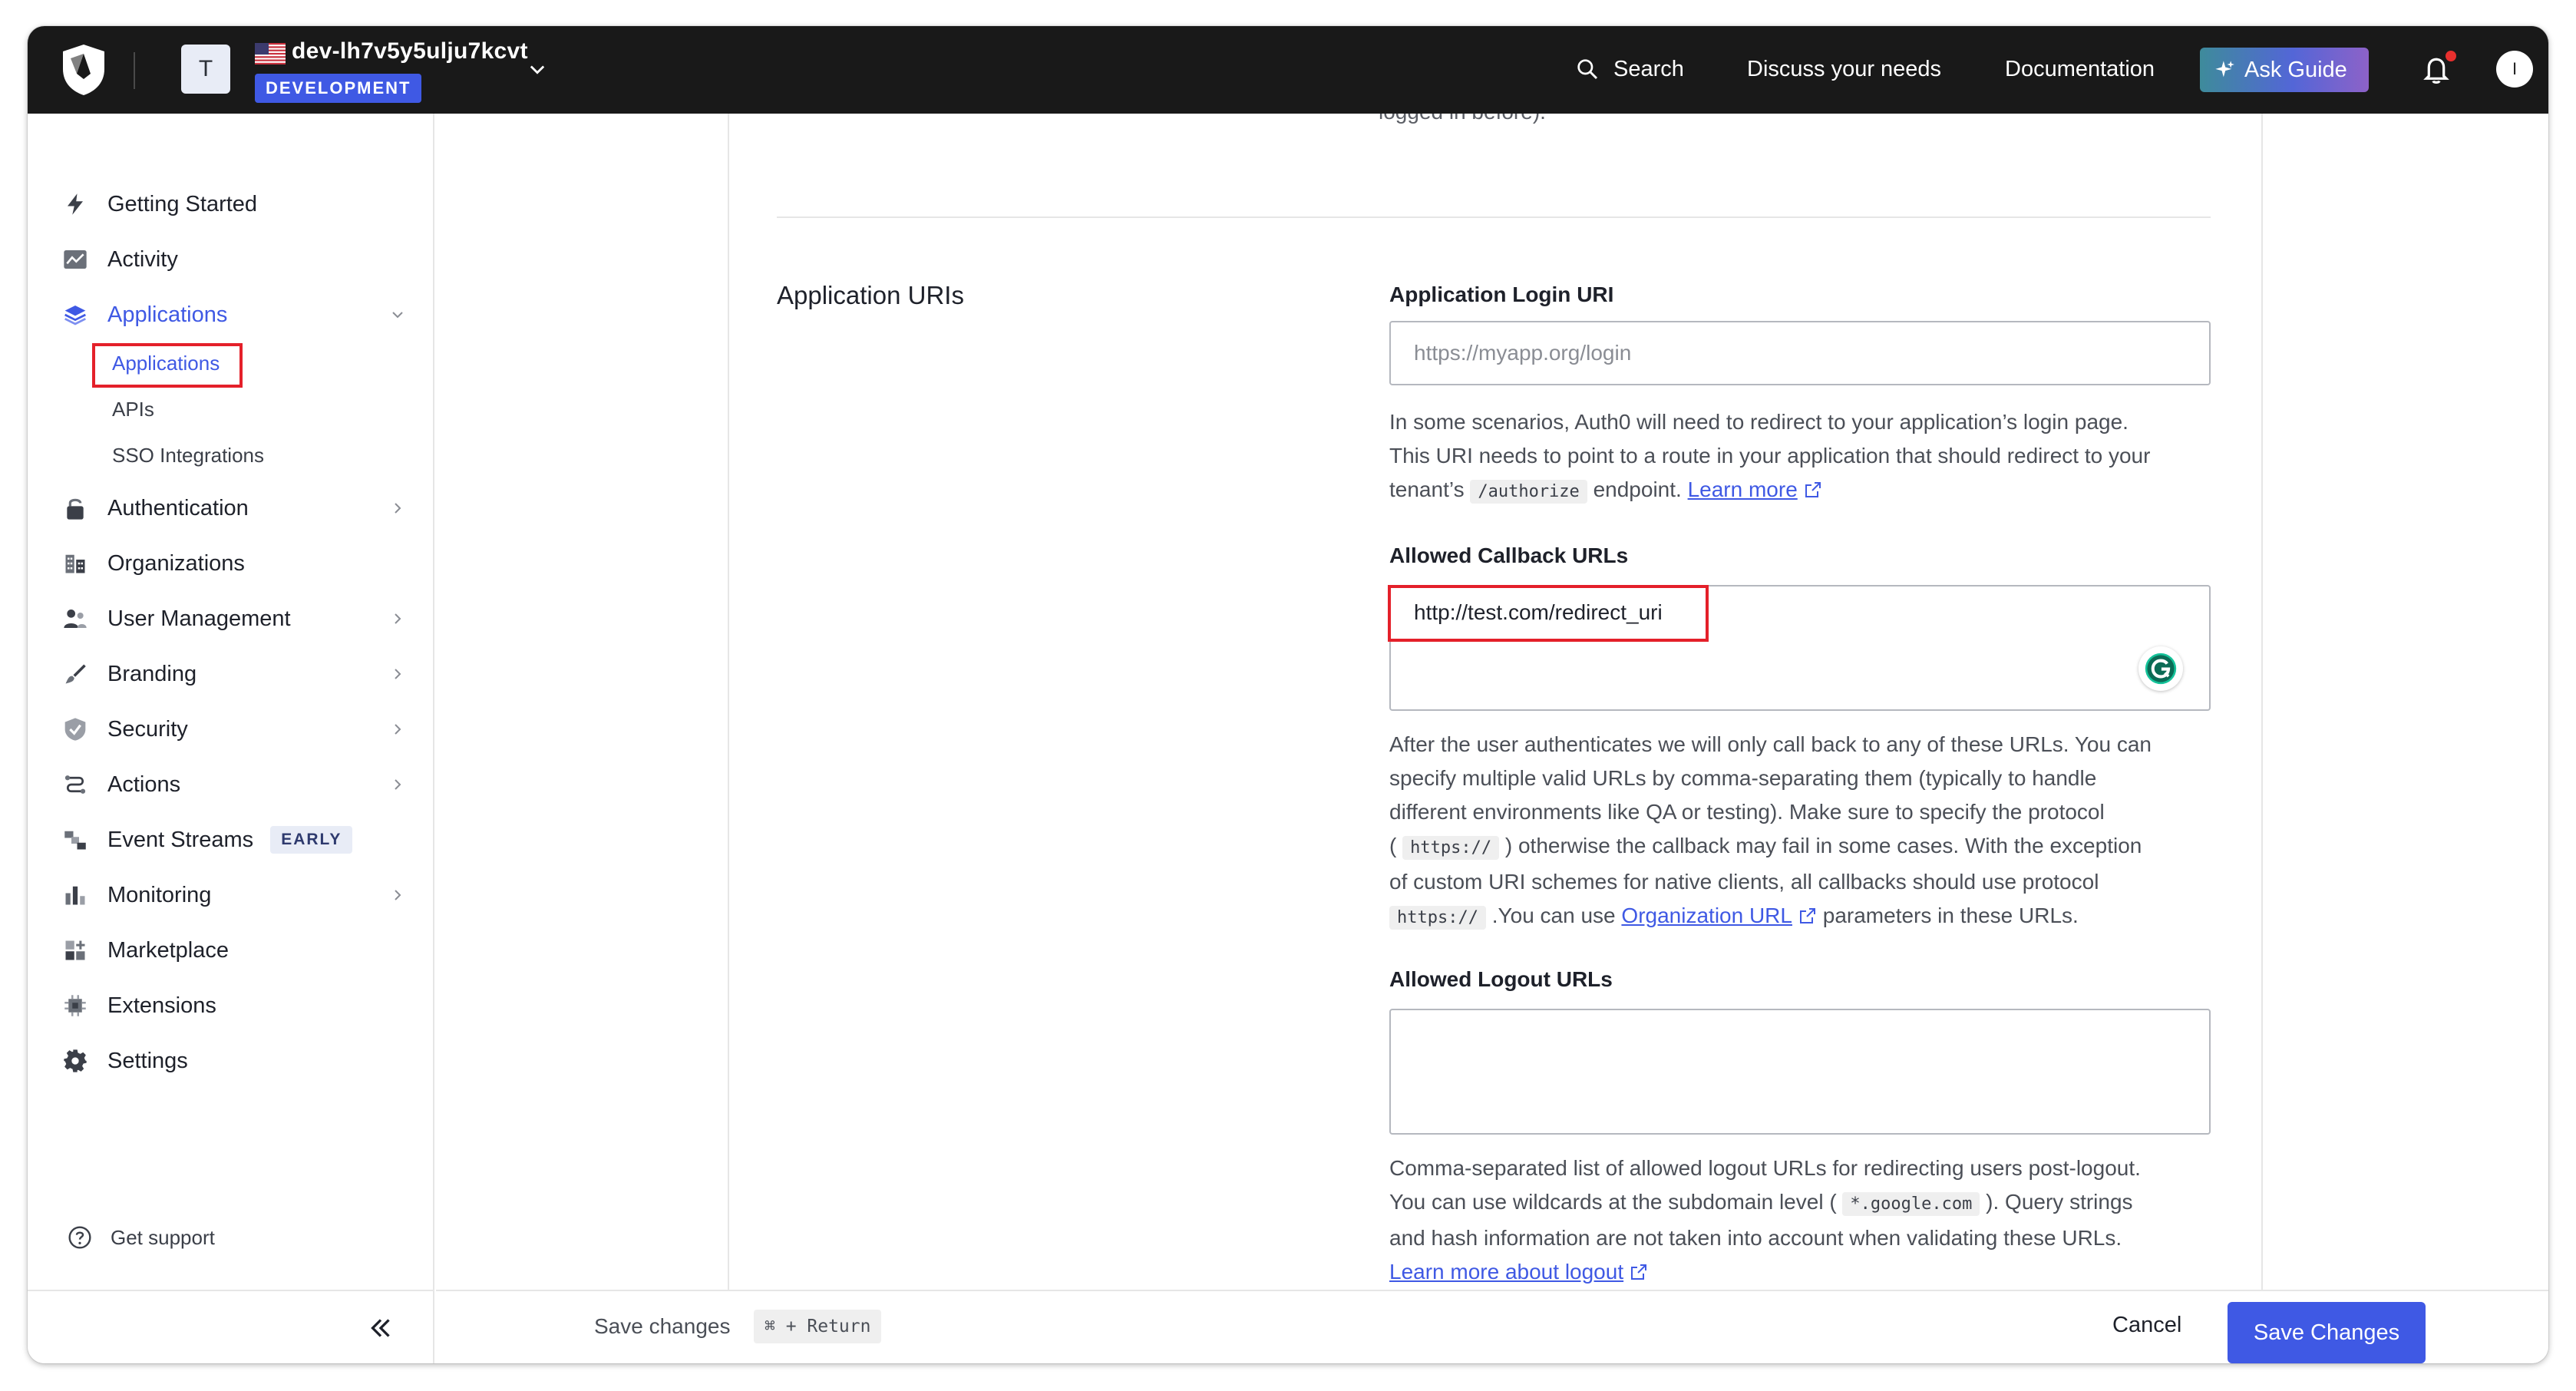 The height and width of the screenshot is (1391, 2576). What do you see at coordinates (241, 784) in the screenshot?
I see `sidebar-item-actions: Actions` at bounding box center [241, 784].